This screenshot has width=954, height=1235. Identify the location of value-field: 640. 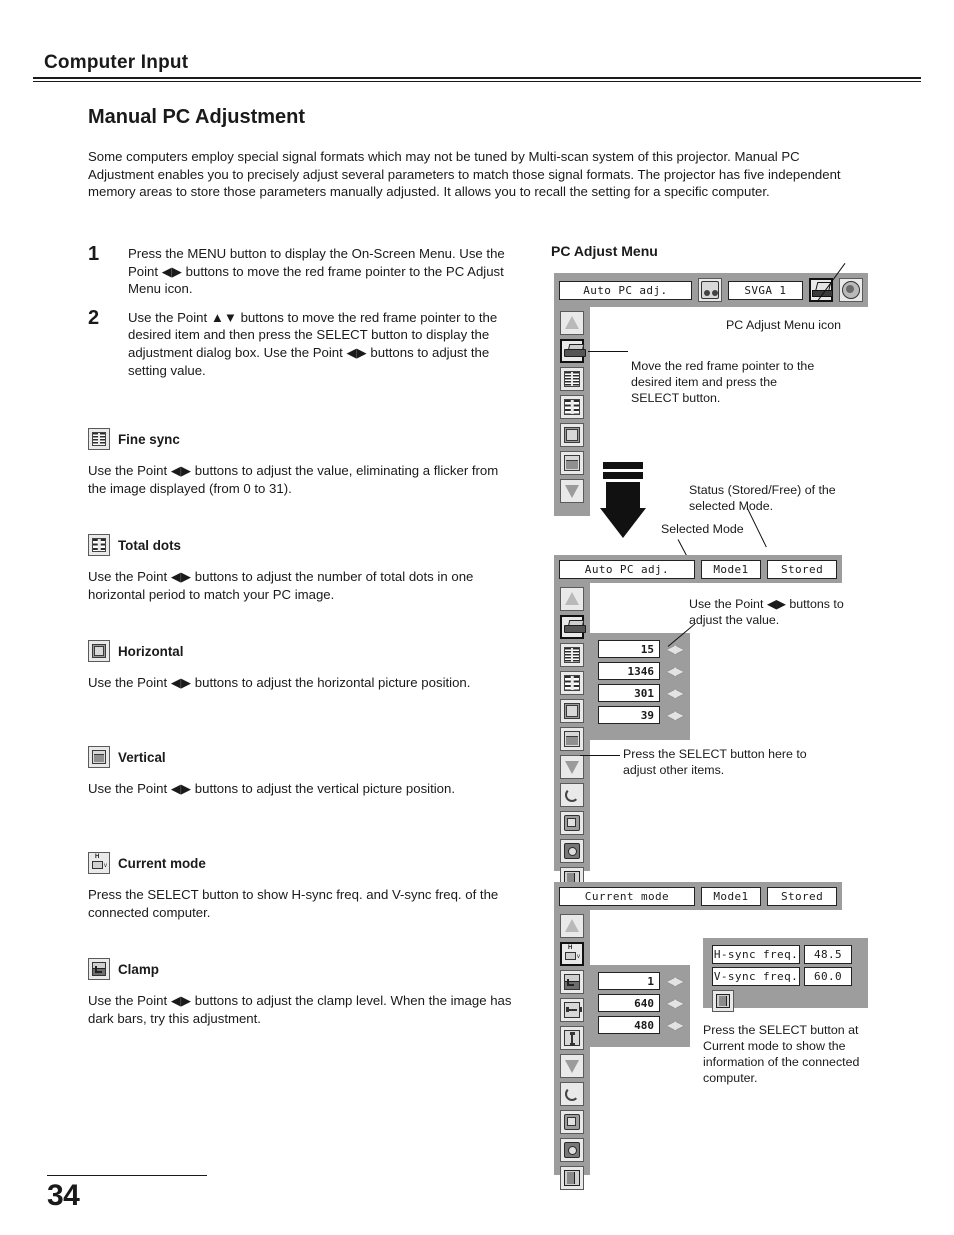
(629, 1003).